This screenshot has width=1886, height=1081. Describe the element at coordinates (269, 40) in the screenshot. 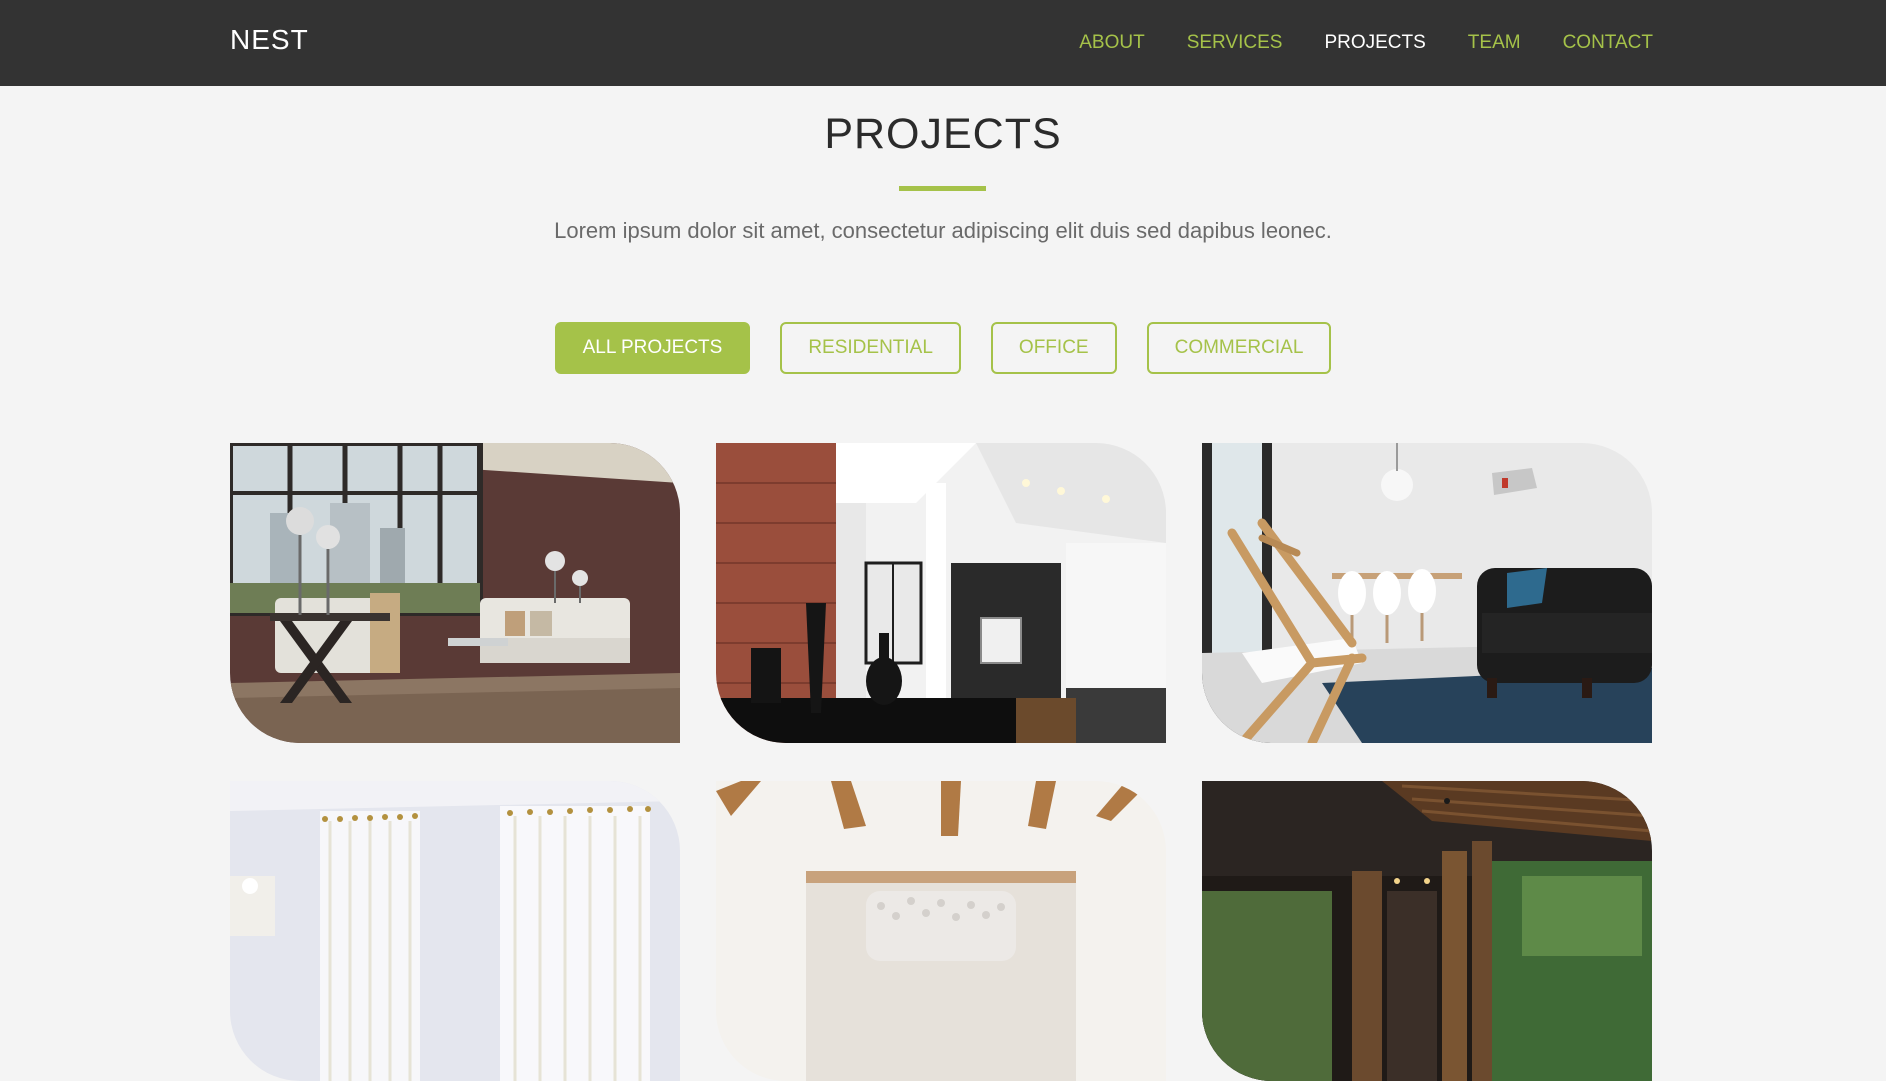

I see `brand-logo: NEST` at that location.